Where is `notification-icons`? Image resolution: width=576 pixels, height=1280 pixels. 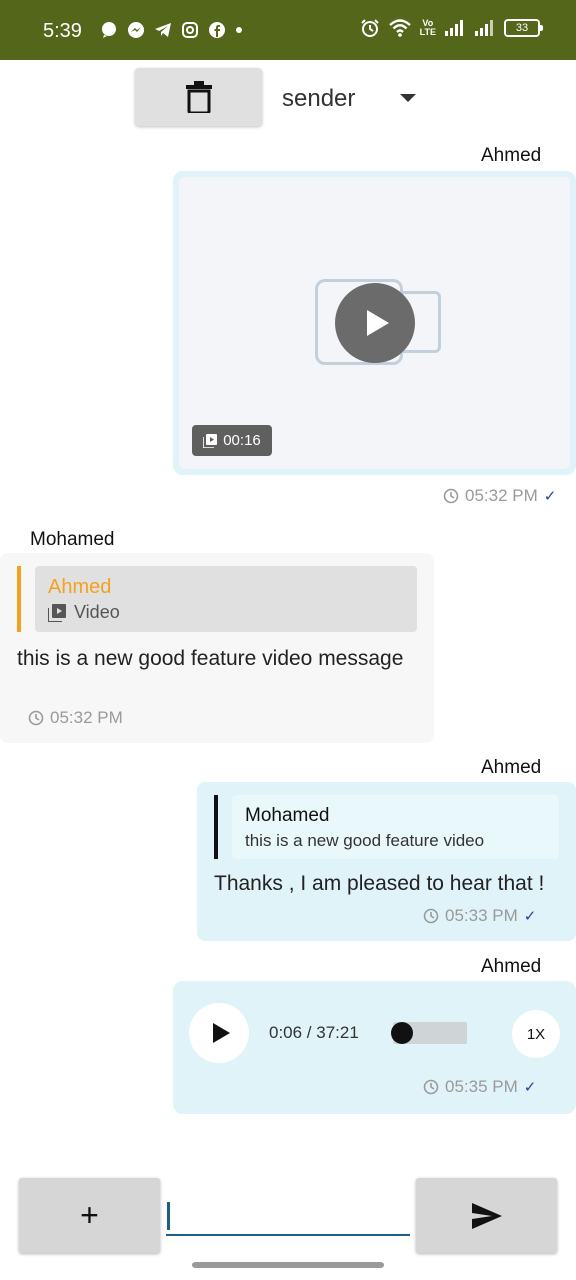 notification-icons is located at coordinates (171, 30).